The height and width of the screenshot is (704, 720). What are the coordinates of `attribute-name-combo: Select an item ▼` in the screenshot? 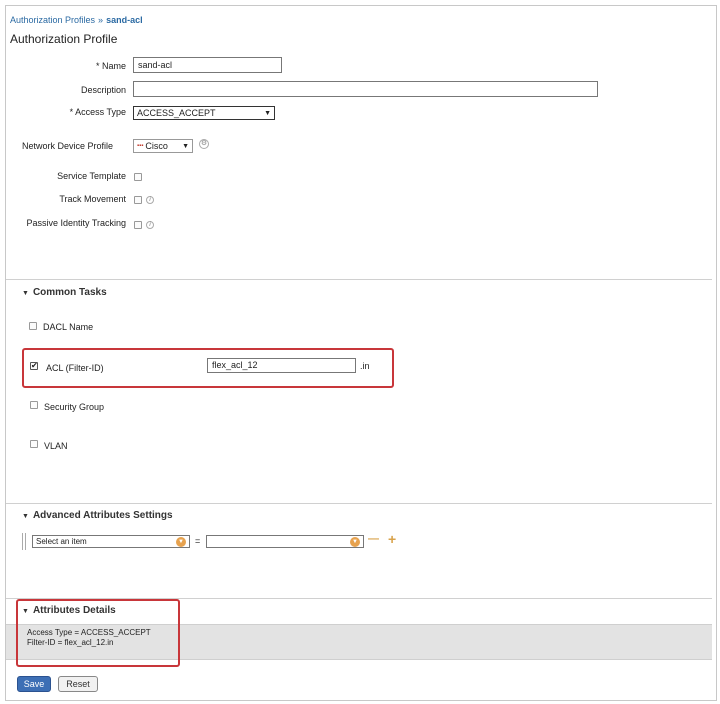 It's located at (111, 541).